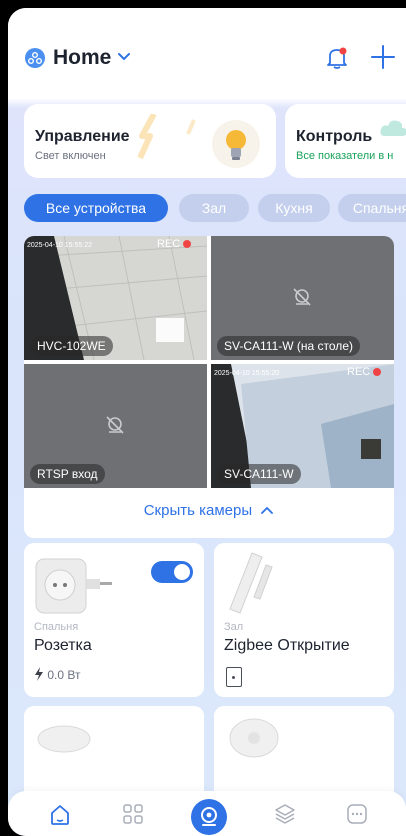 This screenshot has height=836, width=406. Describe the element at coordinates (246, 373) in the screenshot. I see `camera-timestamp: 2025-04-10 15:55:20` at that location.